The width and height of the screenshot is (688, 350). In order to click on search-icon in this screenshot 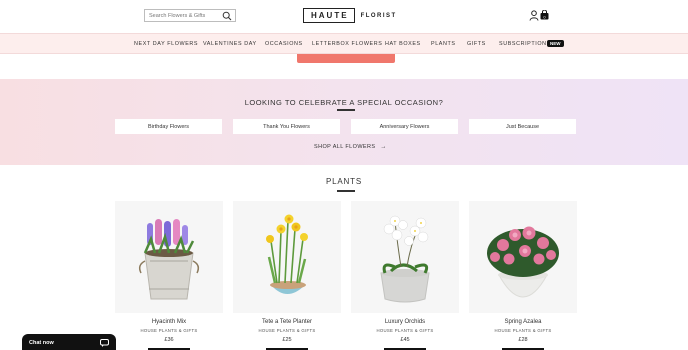, I will do `click(227, 16)`.